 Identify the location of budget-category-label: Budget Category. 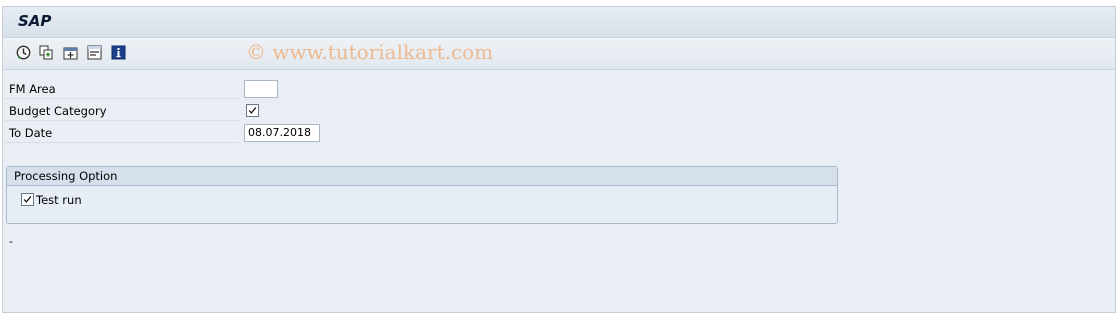
(122, 111).